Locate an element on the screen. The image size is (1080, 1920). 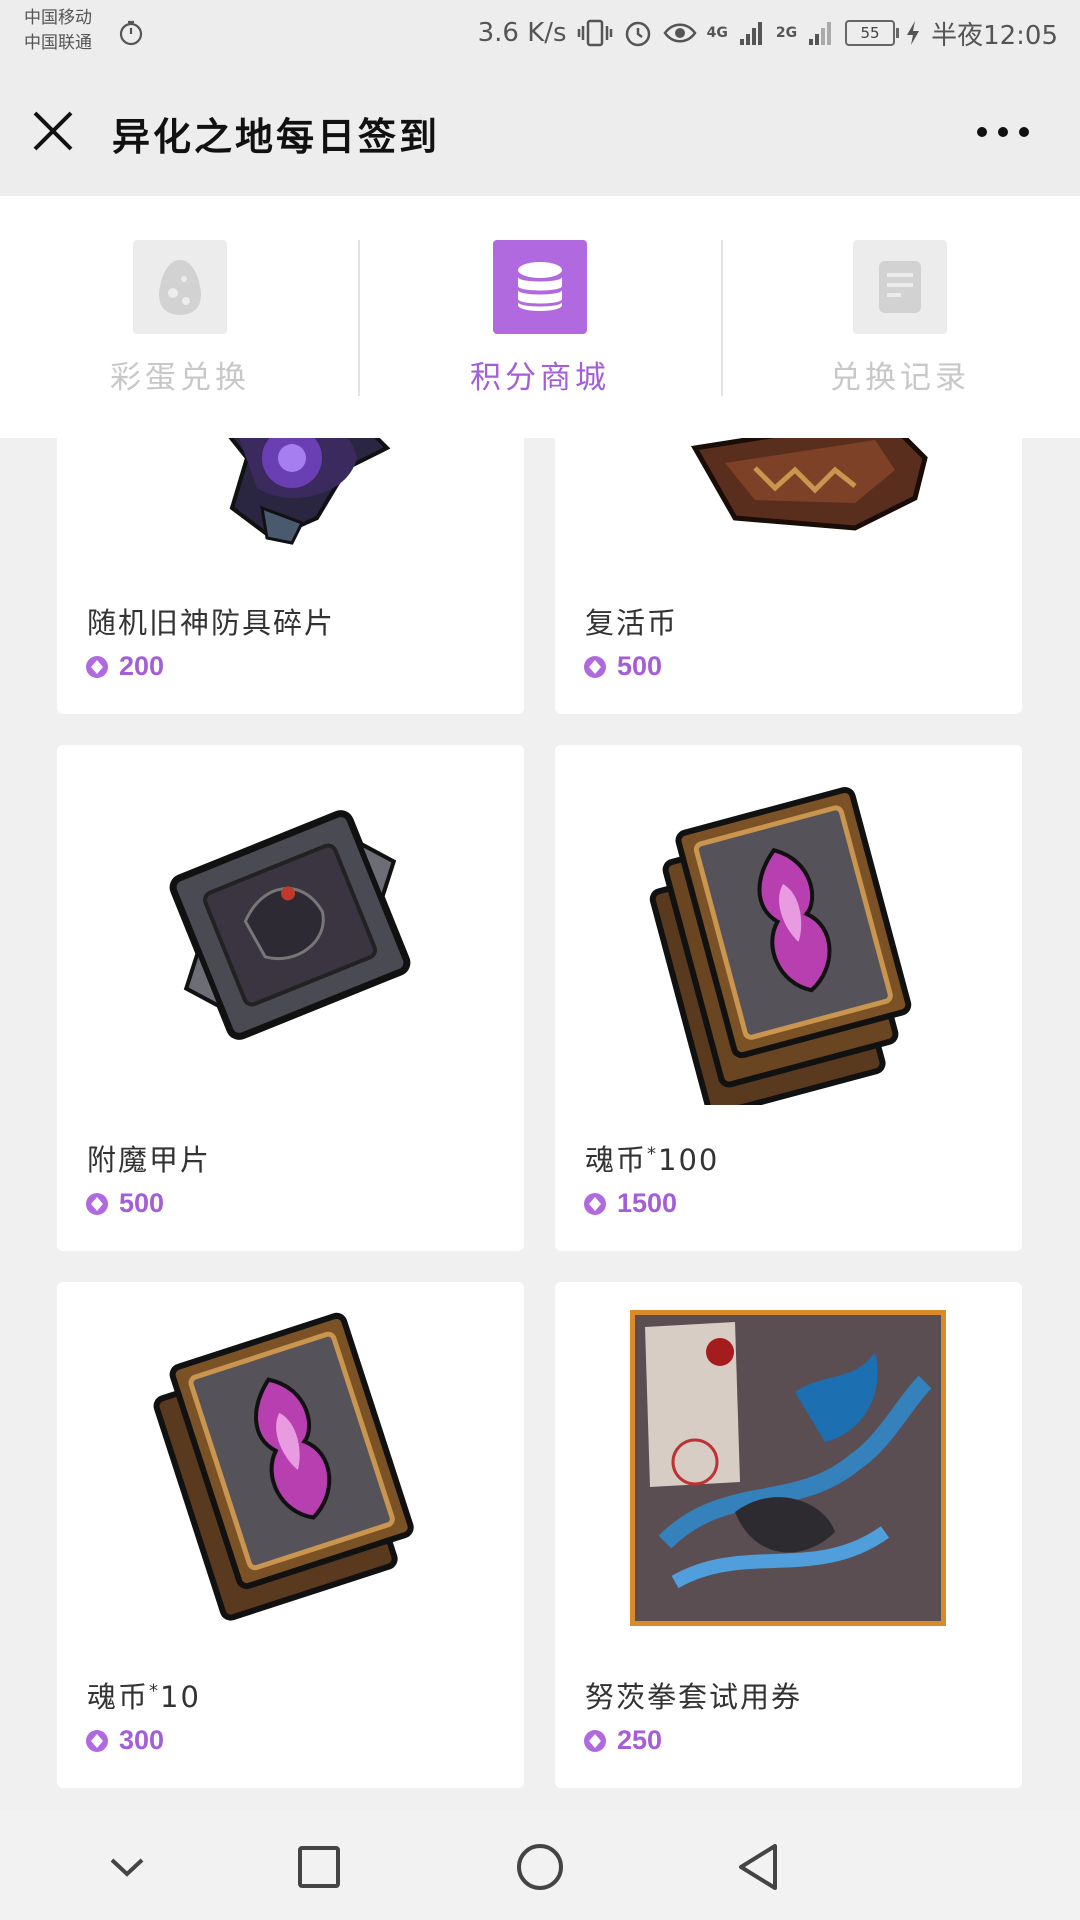
tab-points-mall: 积分商城 is located at coordinates (540, 317).